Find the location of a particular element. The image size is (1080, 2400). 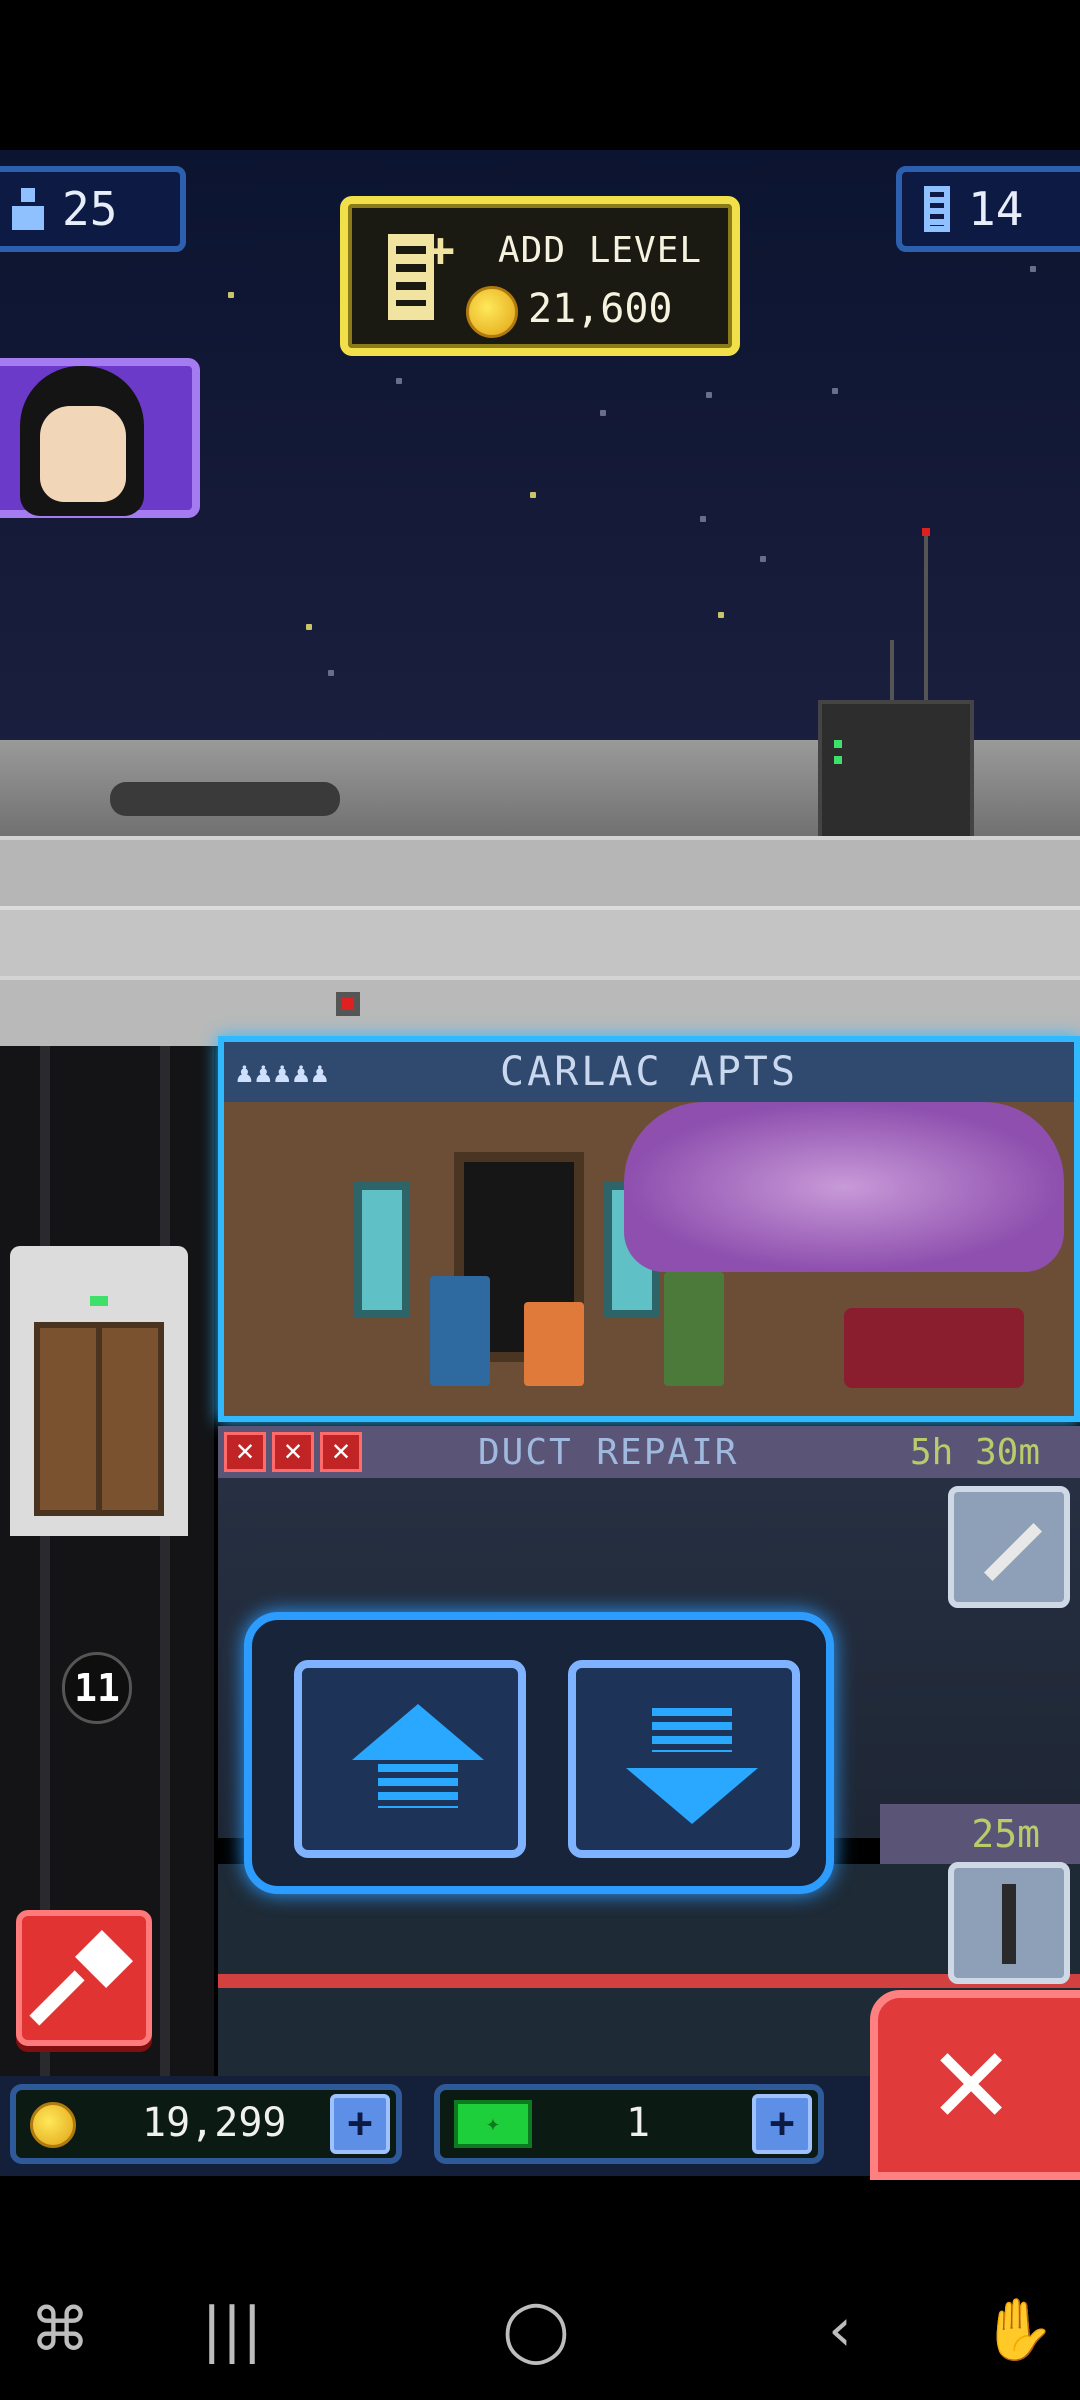

hammer-handle is located at coordinates (57, 1998).